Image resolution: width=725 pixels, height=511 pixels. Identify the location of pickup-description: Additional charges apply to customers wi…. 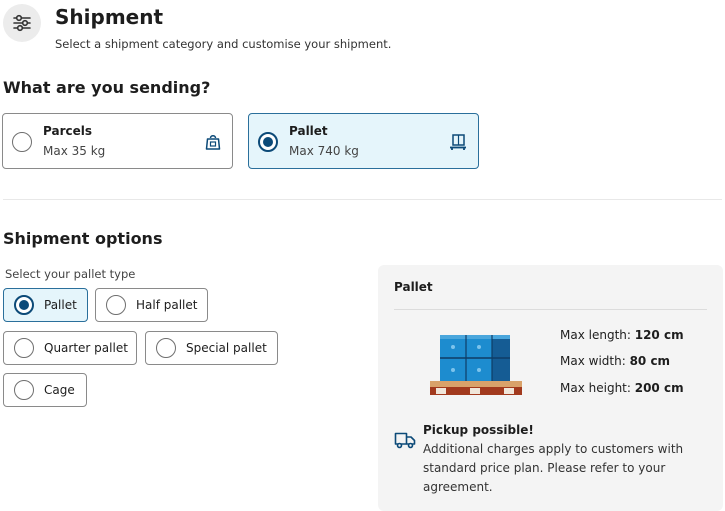
(553, 468).